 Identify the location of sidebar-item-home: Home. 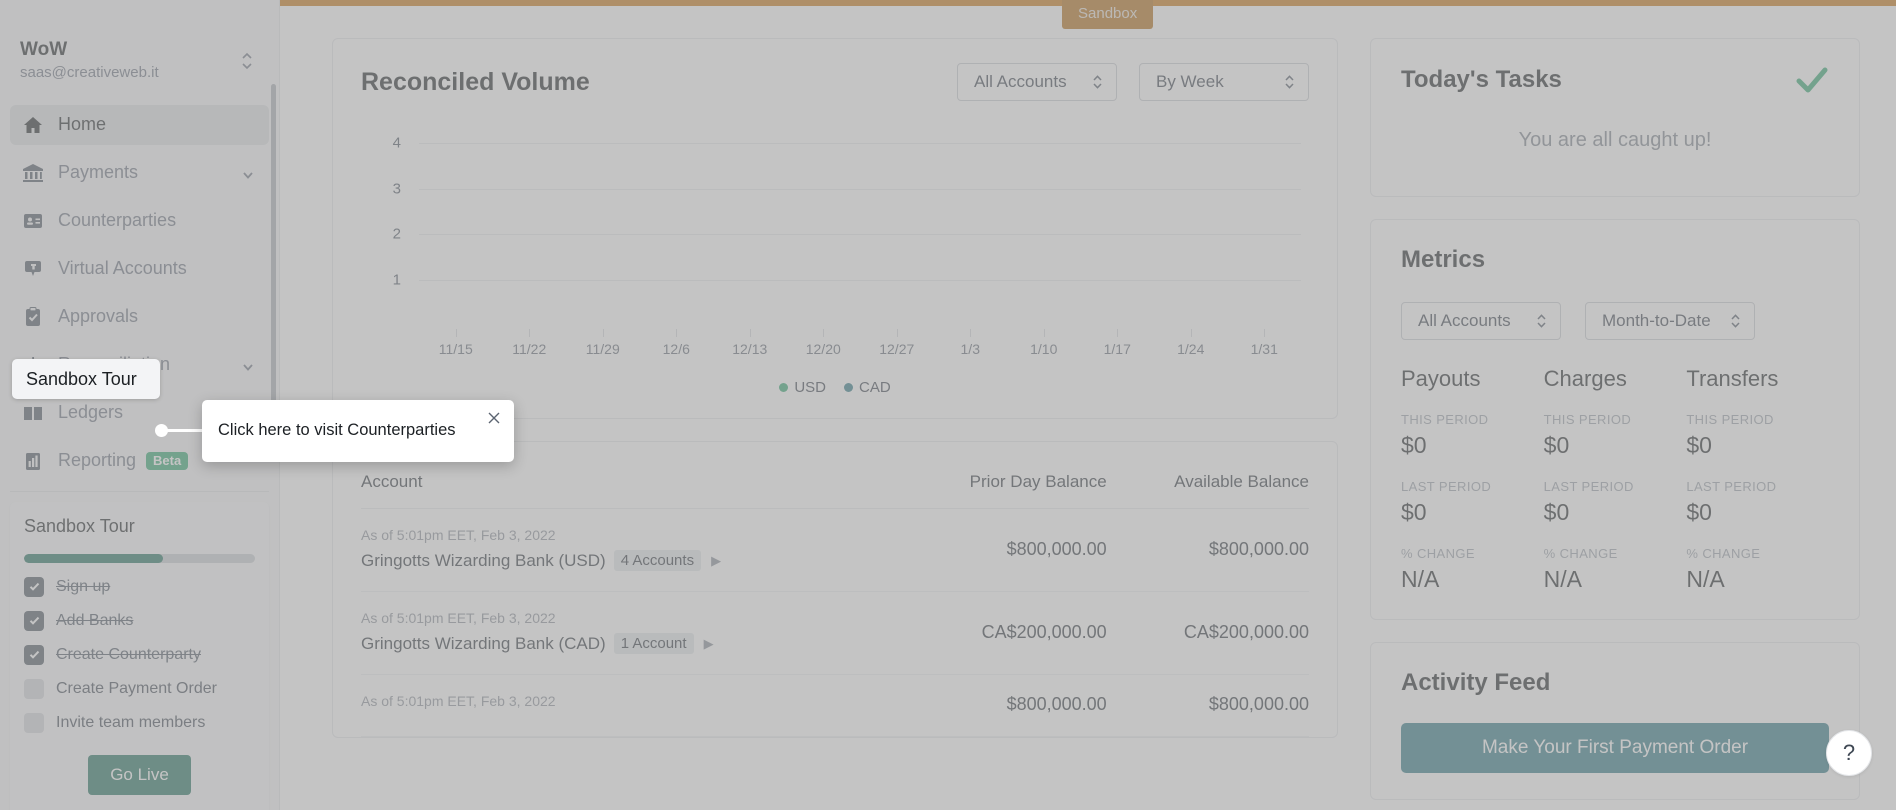
(139, 124).